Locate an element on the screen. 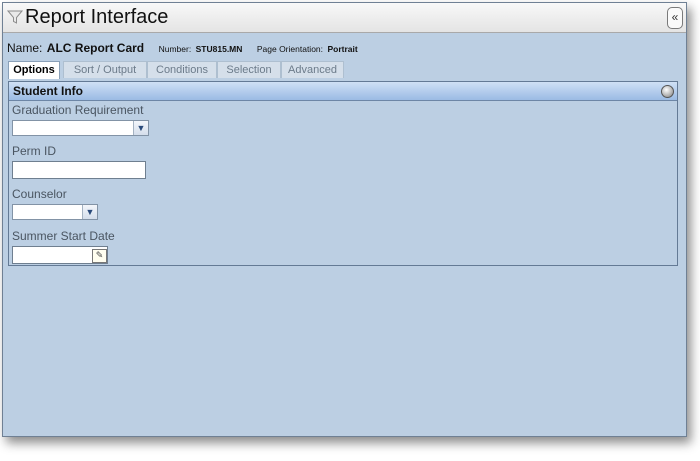  section-title: Student Info is located at coordinates (48, 91).